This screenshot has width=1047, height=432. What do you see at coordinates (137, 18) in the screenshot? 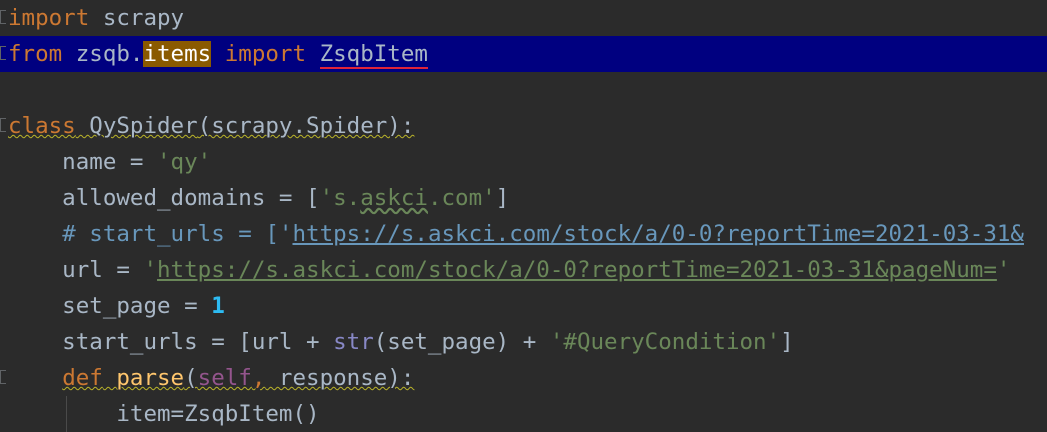
I see `module-name: scrapy` at bounding box center [137, 18].